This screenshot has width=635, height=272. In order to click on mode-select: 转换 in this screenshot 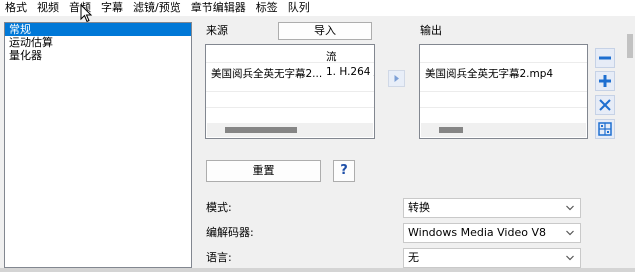, I will do `click(492, 208)`.